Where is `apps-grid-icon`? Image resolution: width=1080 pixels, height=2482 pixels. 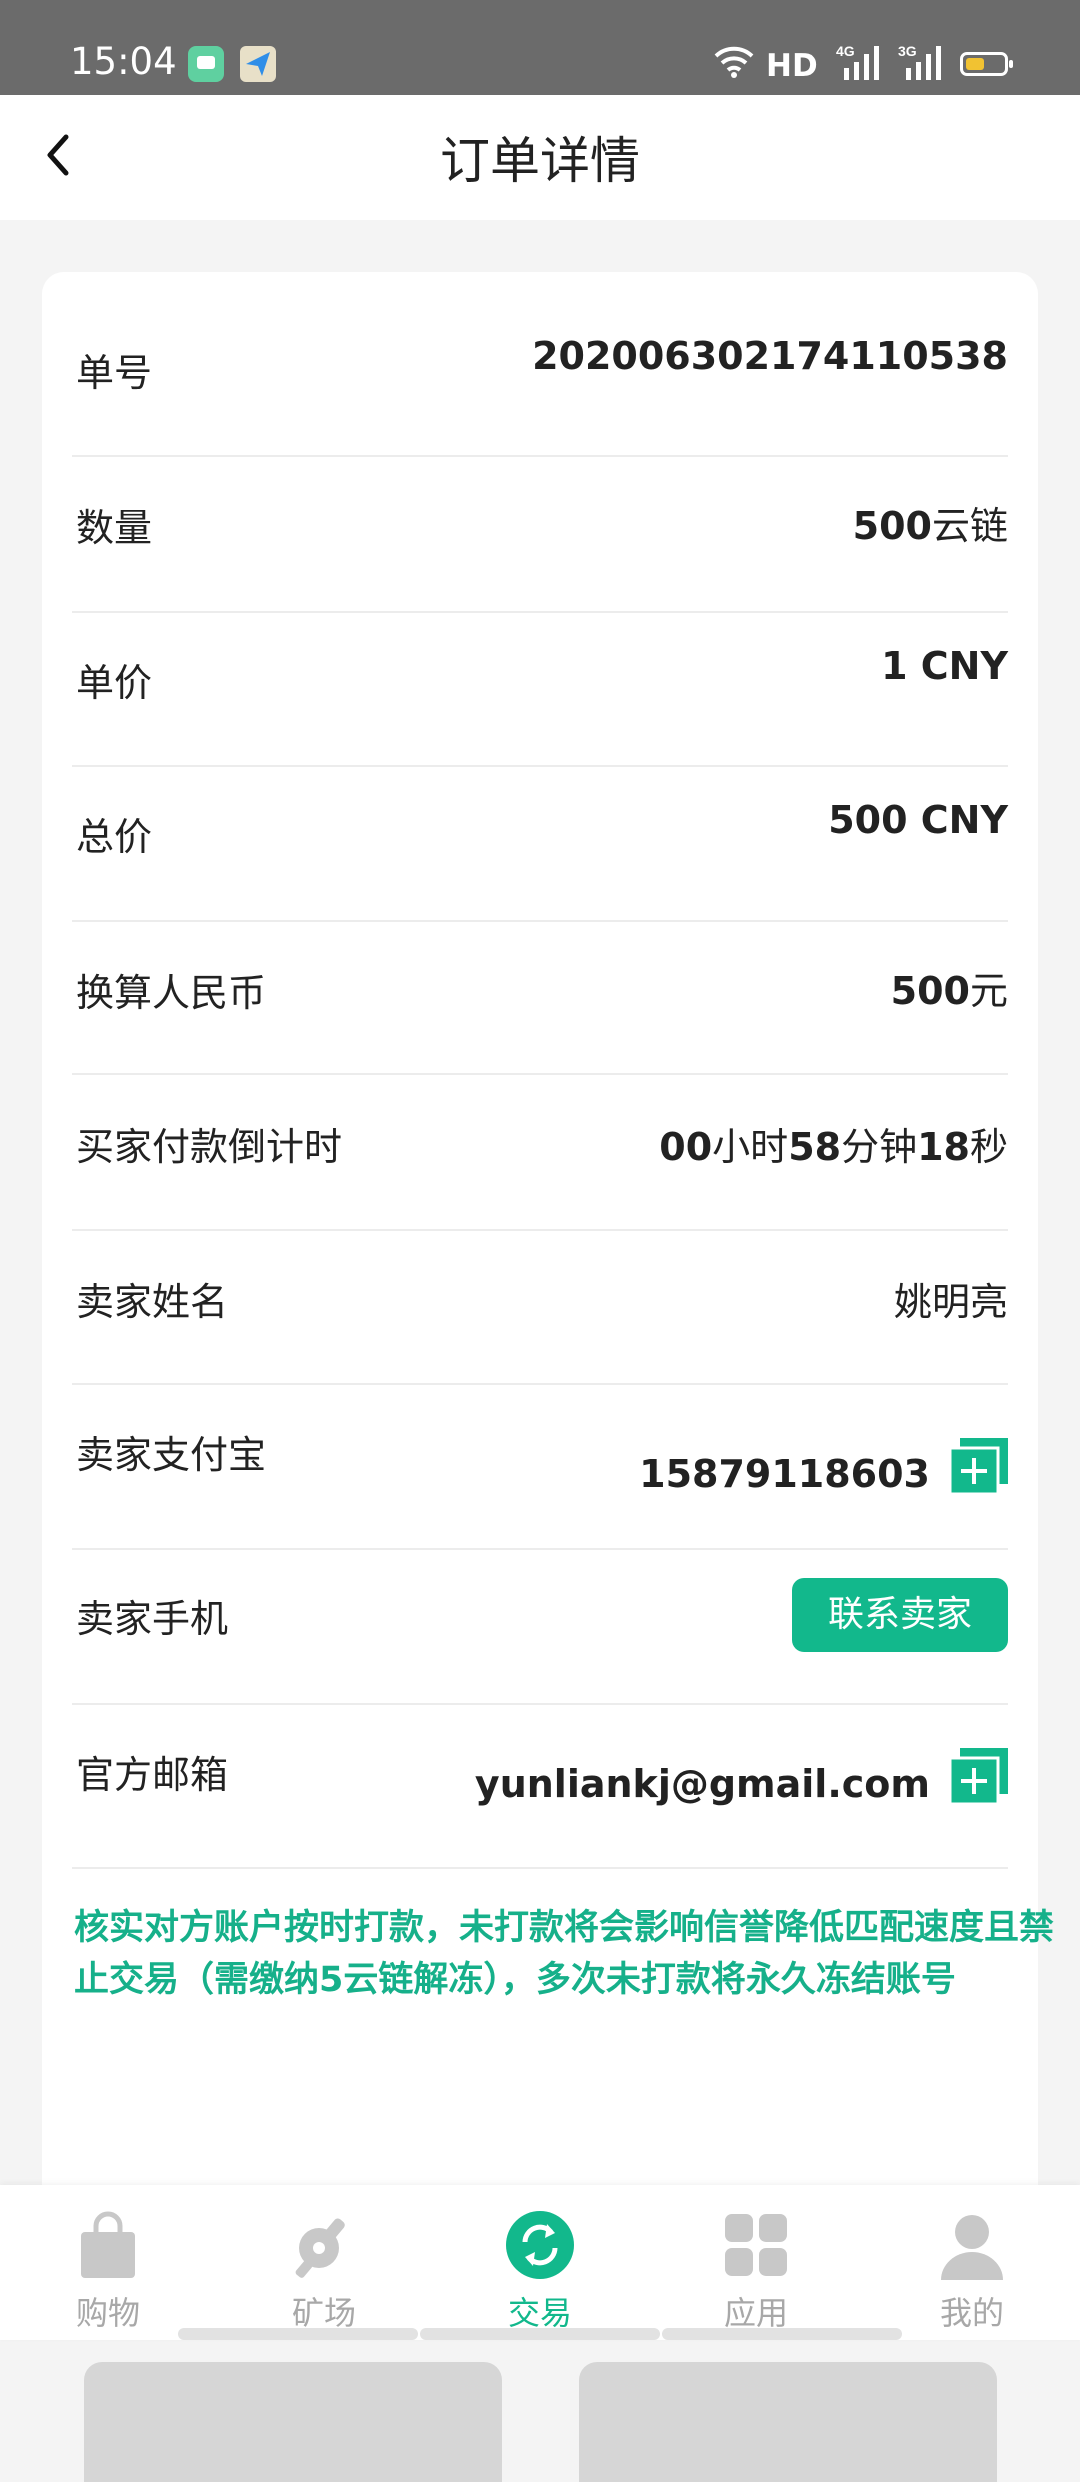 apps-grid-icon is located at coordinates (756, 2245).